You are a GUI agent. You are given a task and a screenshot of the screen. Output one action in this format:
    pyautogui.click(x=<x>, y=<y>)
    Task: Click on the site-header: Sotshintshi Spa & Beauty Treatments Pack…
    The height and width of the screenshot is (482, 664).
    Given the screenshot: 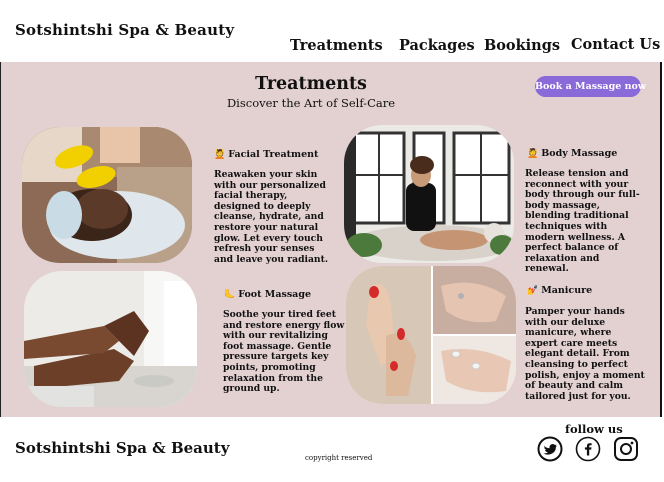 What is the action you would take?
    pyautogui.click(x=332, y=31)
    